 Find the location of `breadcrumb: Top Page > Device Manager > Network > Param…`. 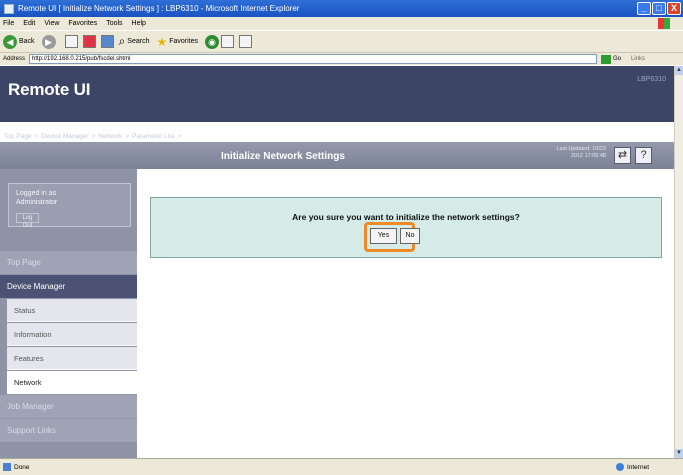

breadcrumb: Top Page > Device Manager > Network > Param… is located at coordinates (131, 136).